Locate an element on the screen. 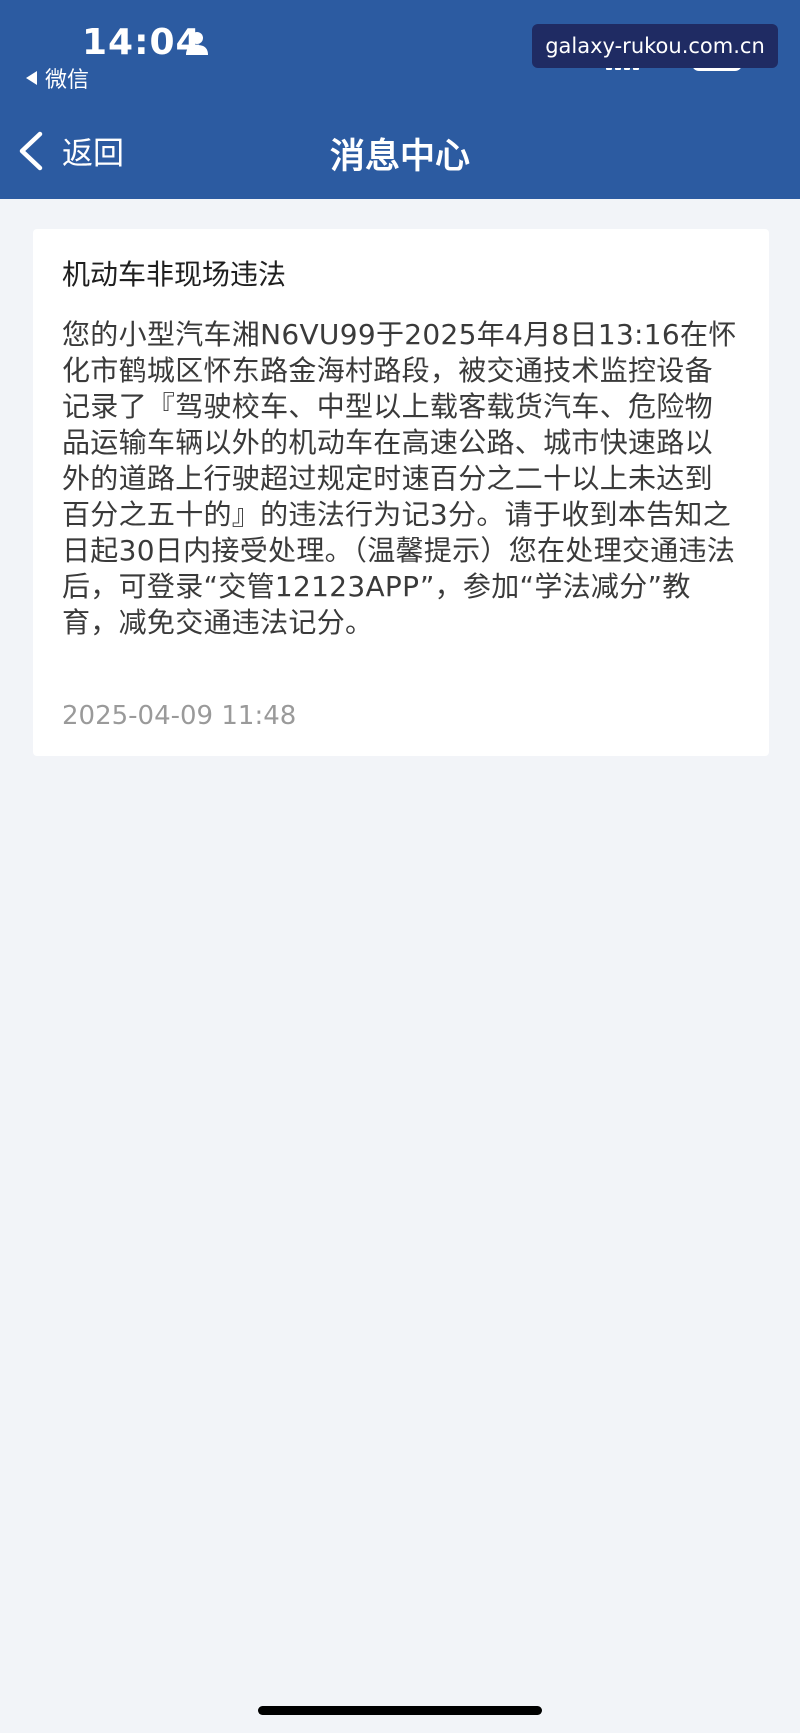  back-to-wechat-button: 微信 is located at coordinates (57, 78).